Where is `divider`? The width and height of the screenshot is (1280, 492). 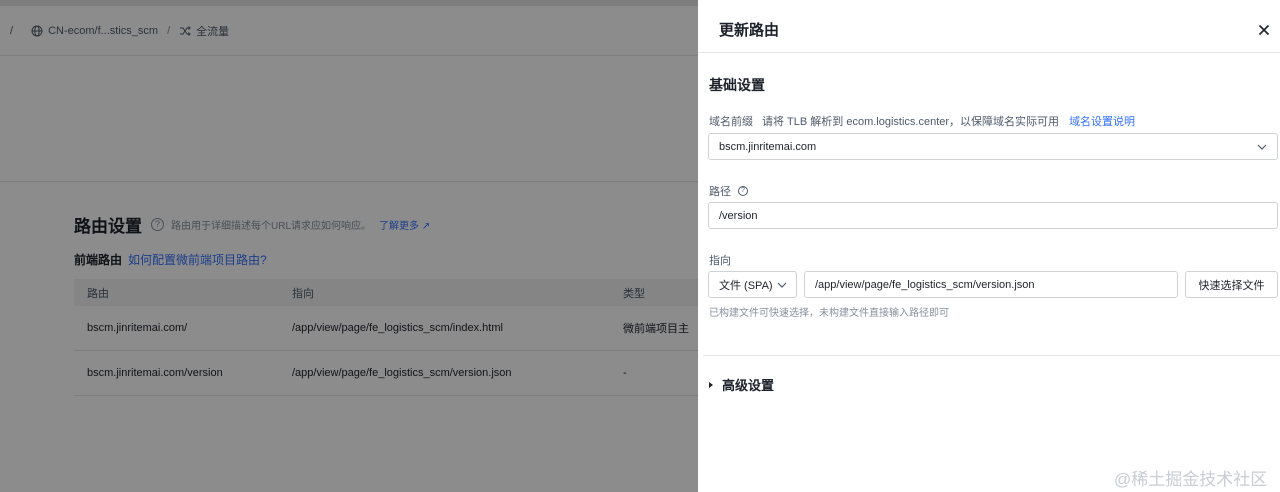 divider is located at coordinates (991, 355).